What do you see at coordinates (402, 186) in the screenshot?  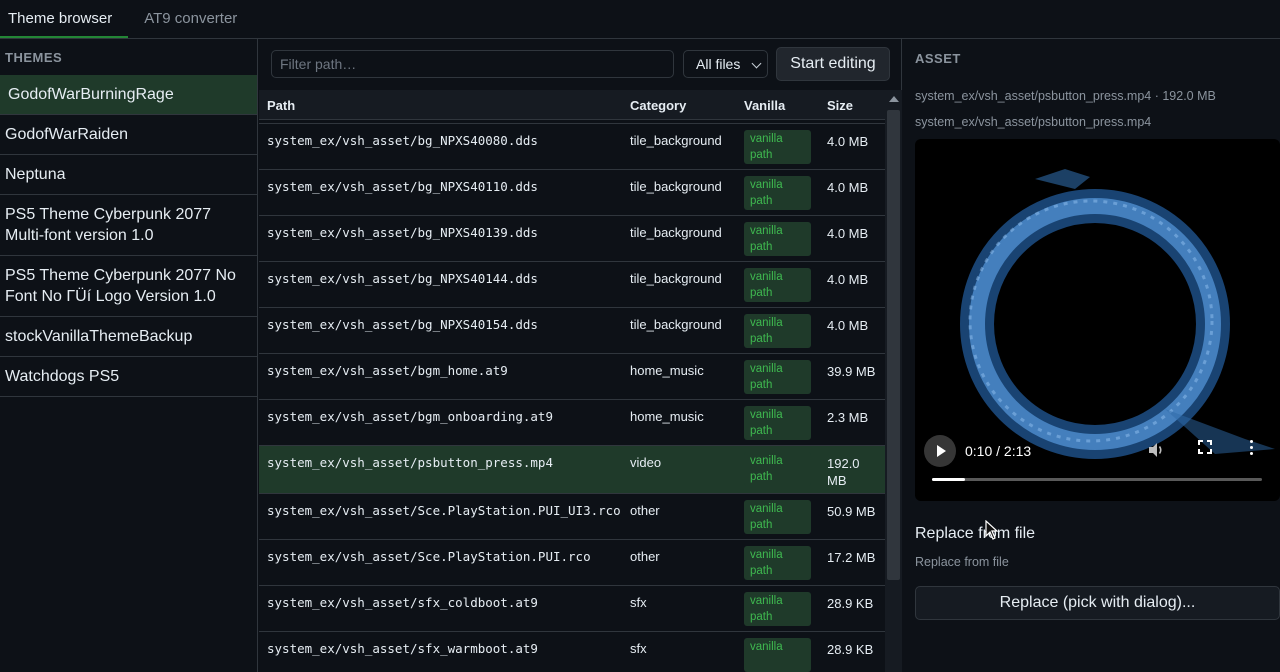 I see `path-cell: system_ex/vsh_asset/bg_NPXS40110.dds` at bounding box center [402, 186].